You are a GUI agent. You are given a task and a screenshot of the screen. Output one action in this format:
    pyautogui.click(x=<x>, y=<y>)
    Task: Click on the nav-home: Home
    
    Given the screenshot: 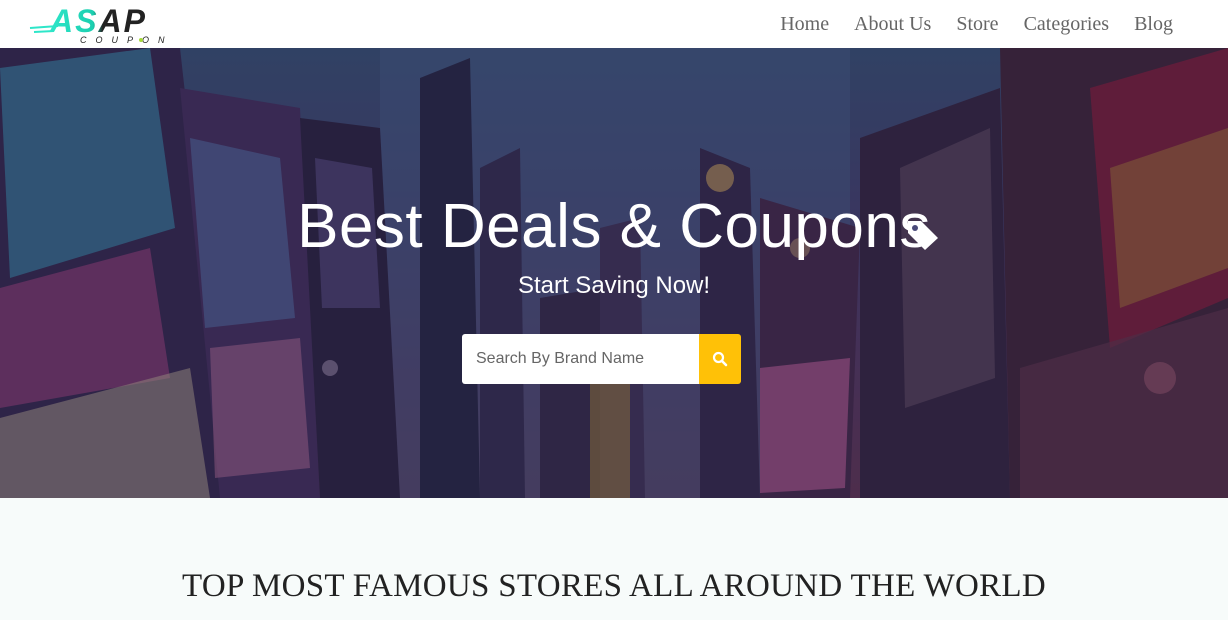 What is the action you would take?
    pyautogui.click(x=804, y=24)
    